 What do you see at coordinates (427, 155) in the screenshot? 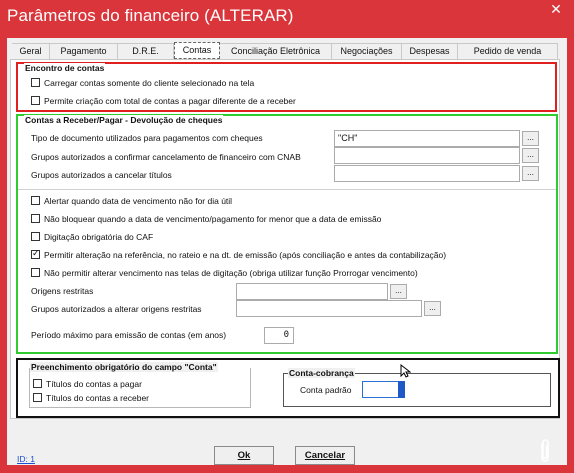
I see `grupos-cancelamento-cnab-field` at bounding box center [427, 155].